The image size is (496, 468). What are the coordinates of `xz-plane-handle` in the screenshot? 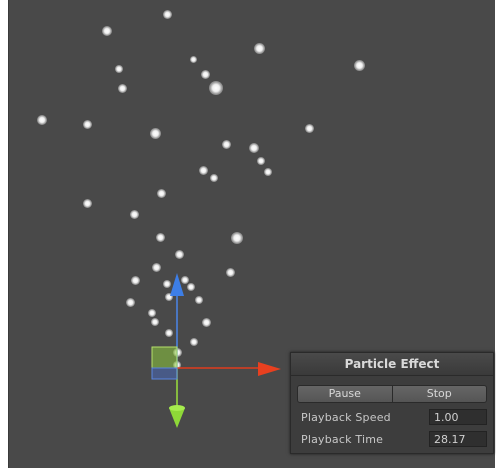 It's located at (164, 373).